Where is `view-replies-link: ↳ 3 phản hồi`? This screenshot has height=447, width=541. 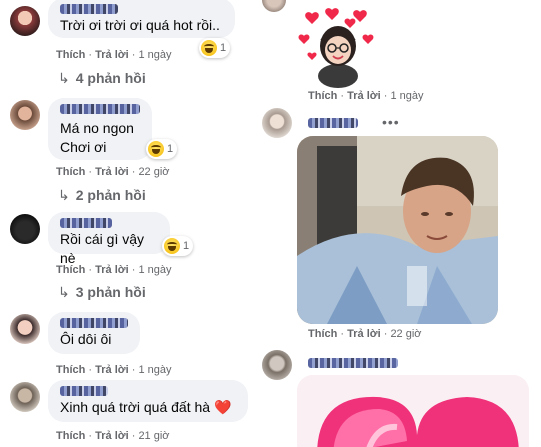
view-replies-link: ↳ 3 phản hồi is located at coordinates (102, 292).